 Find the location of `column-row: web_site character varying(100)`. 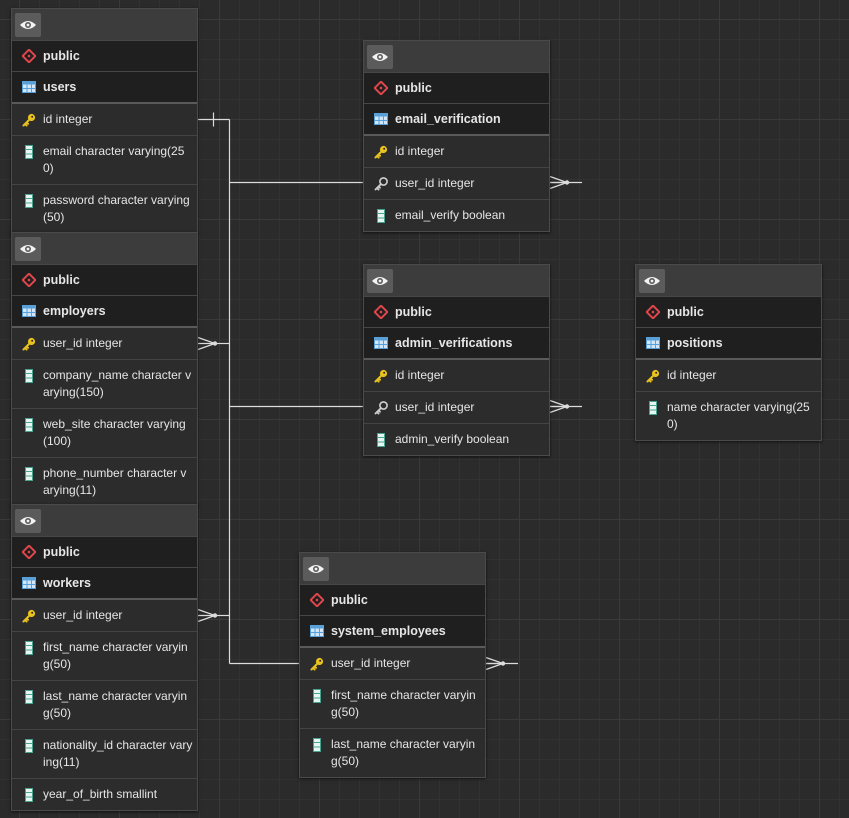

column-row: web_site character varying(100) is located at coordinates (104, 432).